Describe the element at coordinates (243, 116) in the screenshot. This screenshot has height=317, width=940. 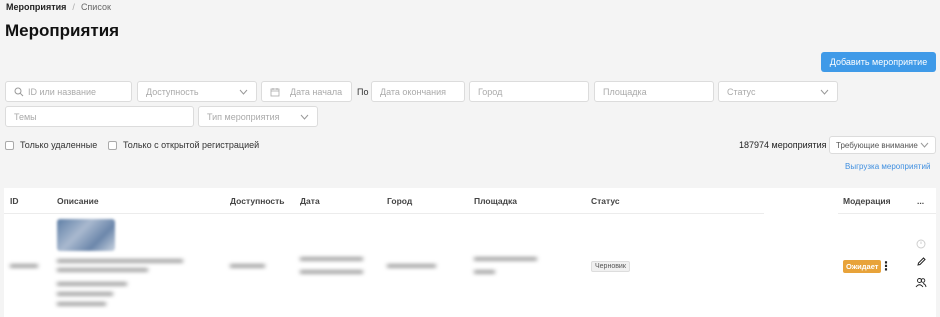
I see `event-type-placeholder: Тип мероприятия` at that location.